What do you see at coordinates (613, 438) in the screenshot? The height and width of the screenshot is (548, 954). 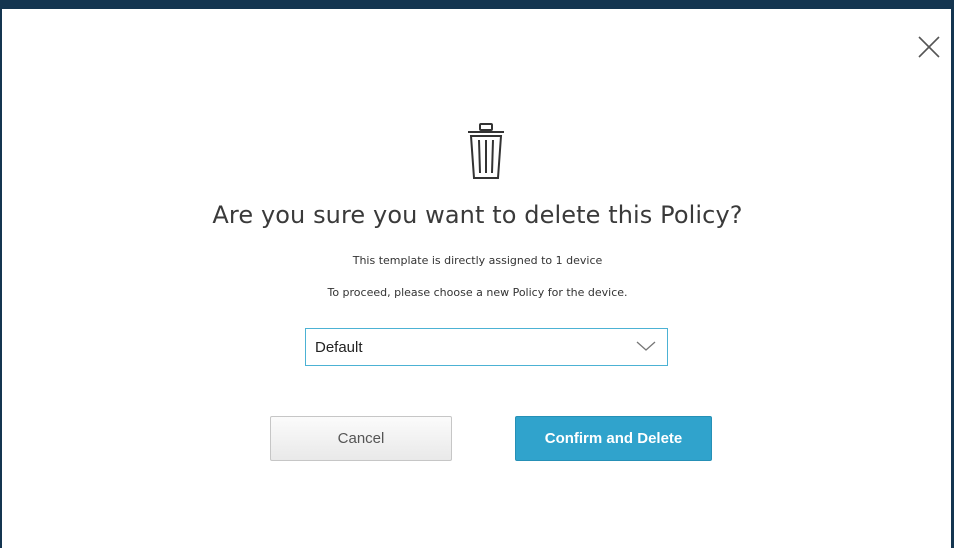 I see `confirm-delete-button: Confirm and Delete` at bounding box center [613, 438].